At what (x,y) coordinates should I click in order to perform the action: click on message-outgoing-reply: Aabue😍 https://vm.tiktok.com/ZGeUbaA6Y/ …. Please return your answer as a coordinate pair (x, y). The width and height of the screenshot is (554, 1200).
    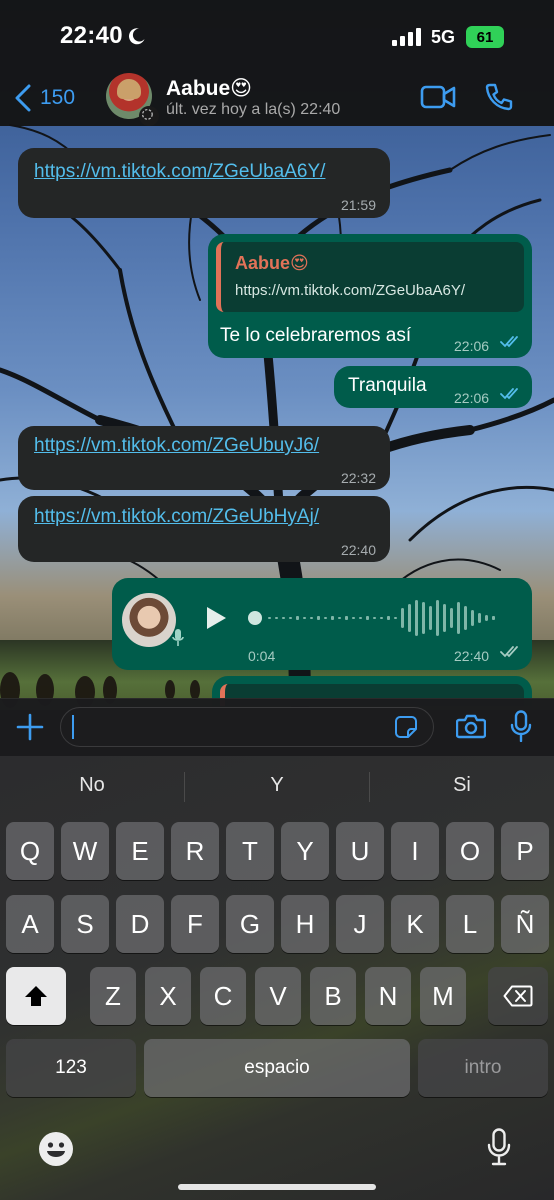
    Looking at the image, I should click on (370, 296).